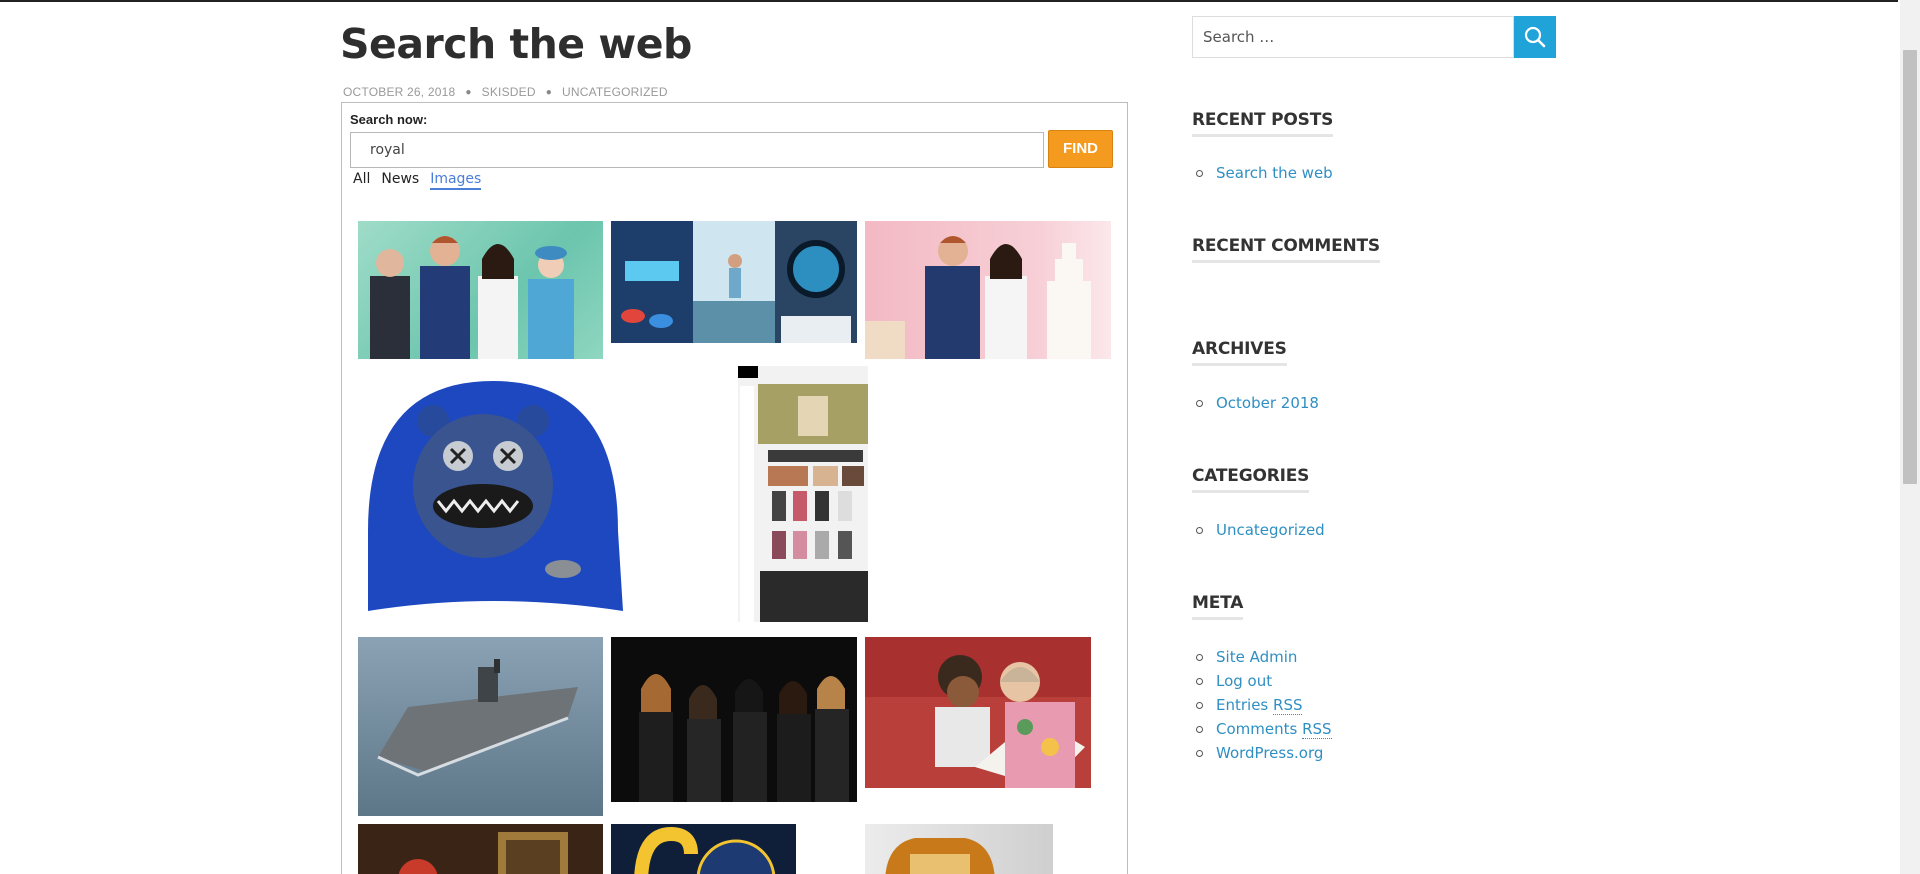  I want to click on list-item: October 2018, so click(1257, 403).